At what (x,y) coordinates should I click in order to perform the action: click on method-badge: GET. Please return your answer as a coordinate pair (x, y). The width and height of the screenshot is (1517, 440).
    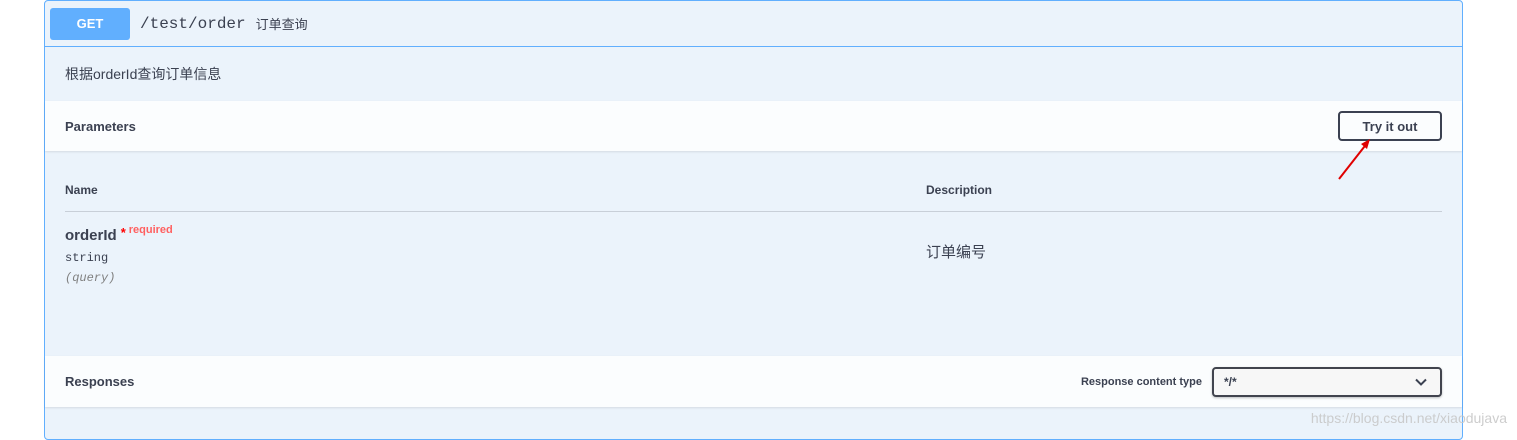
    Looking at the image, I should click on (90, 23).